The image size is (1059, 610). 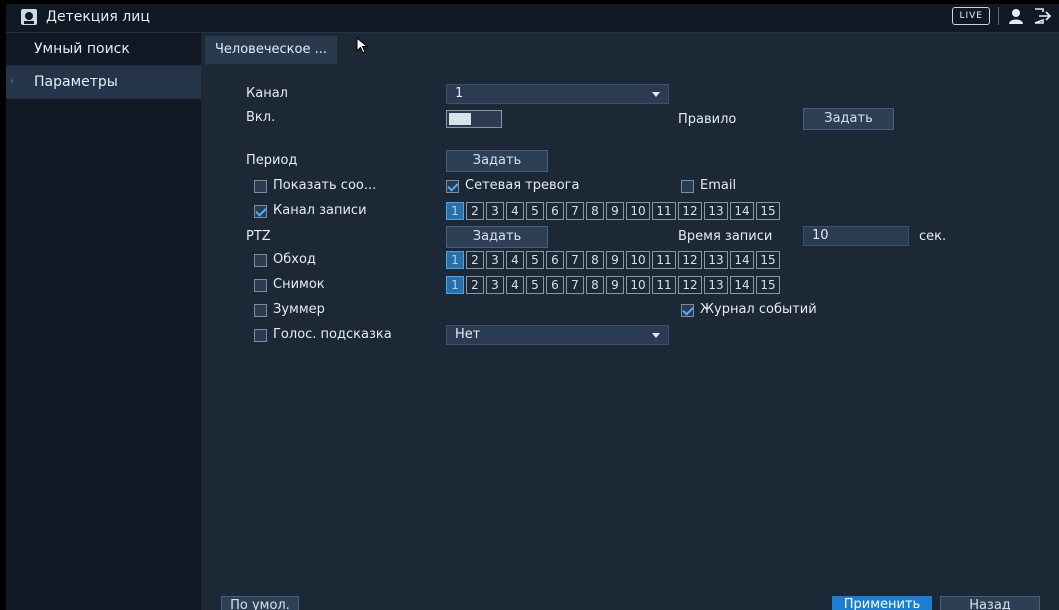 What do you see at coordinates (725, 236) in the screenshot?
I see `record-time-label: Время записи` at bounding box center [725, 236].